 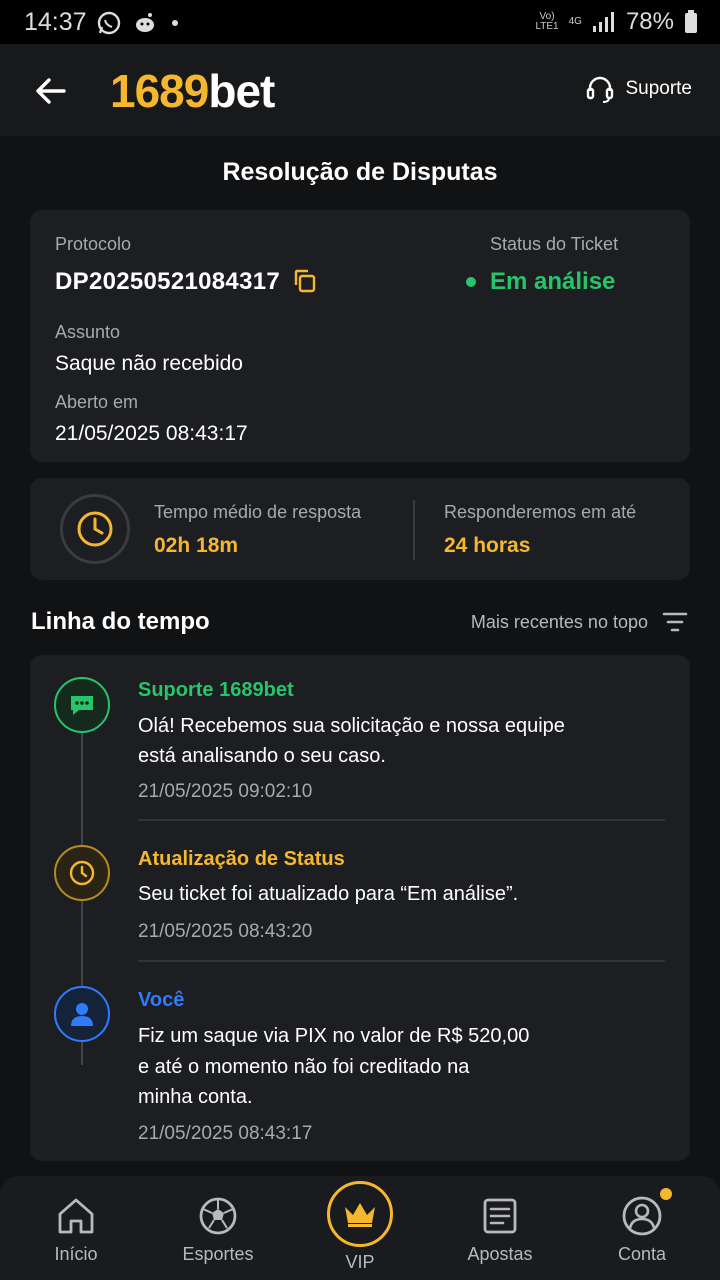 I want to click on user-icon, so click(x=82, y=1014).